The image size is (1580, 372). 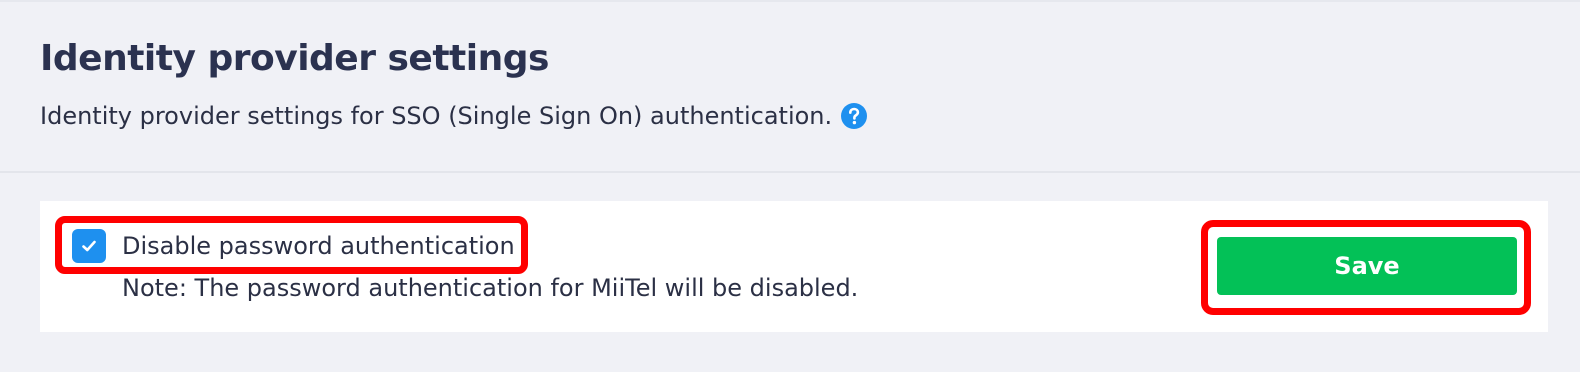 What do you see at coordinates (790, 172) in the screenshot?
I see `section-divider` at bounding box center [790, 172].